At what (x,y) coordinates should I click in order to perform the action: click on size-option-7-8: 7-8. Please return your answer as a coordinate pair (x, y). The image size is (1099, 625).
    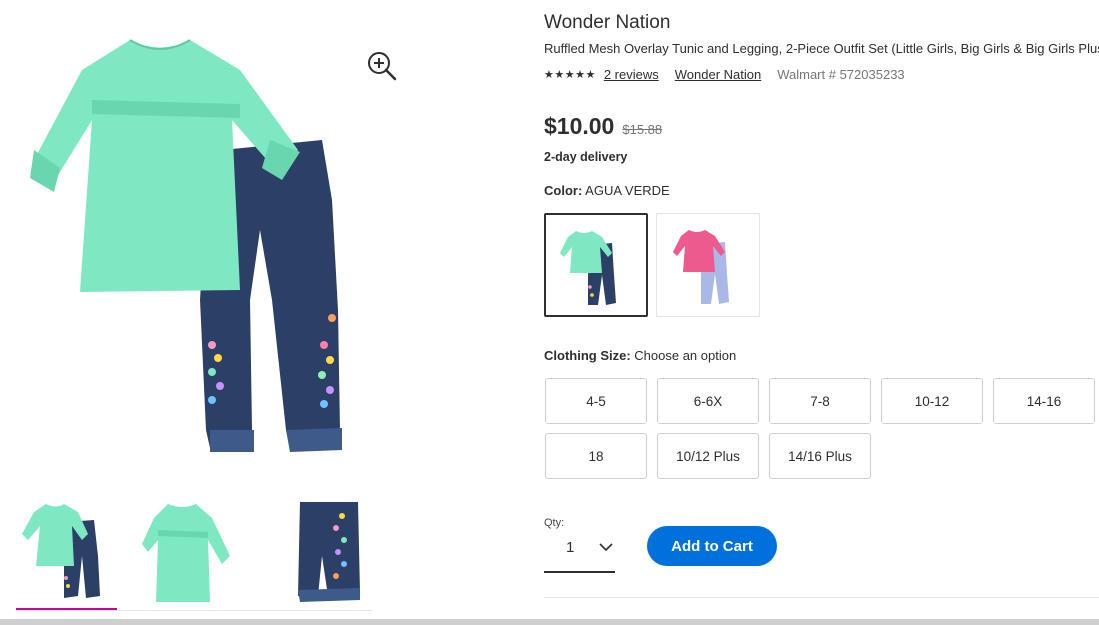
    Looking at the image, I should click on (820, 401).